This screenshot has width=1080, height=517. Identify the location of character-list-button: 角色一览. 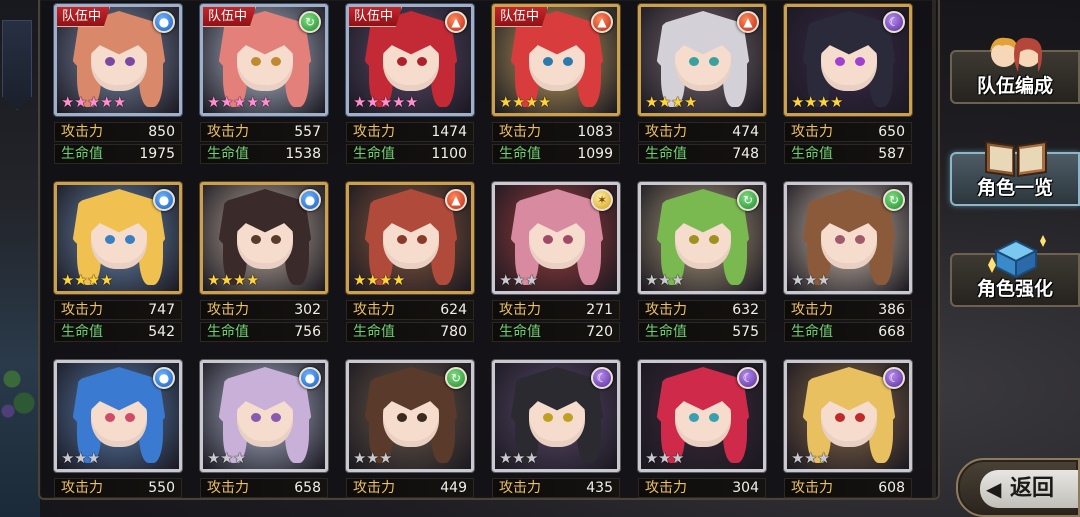
(1015, 173).